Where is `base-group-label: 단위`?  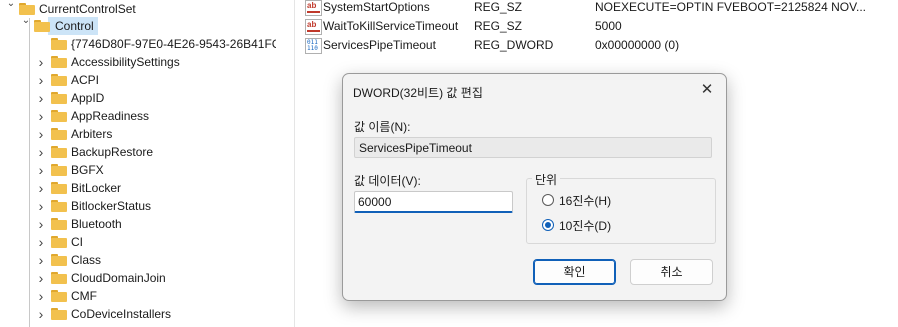 base-group-label: 단위 is located at coordinates (546, 179).